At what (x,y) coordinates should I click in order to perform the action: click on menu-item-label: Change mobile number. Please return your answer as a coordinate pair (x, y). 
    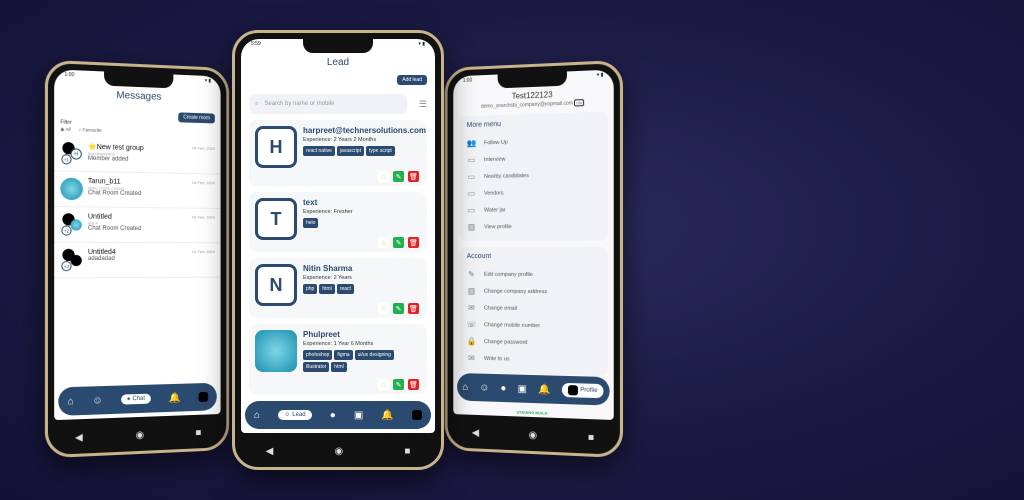
    Looking at the image, I should click on (512, 325).